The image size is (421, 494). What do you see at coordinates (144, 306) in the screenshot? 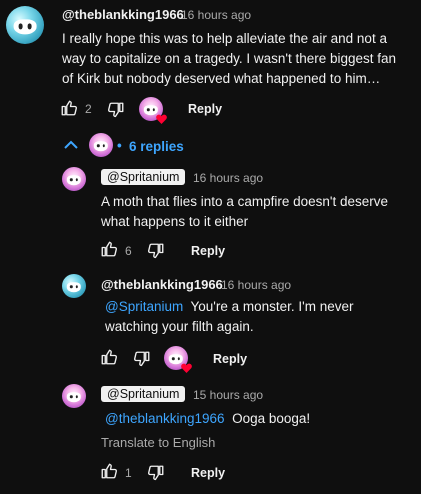
I see `mention-link: @Spritanium` at bounding box center [144, 306].